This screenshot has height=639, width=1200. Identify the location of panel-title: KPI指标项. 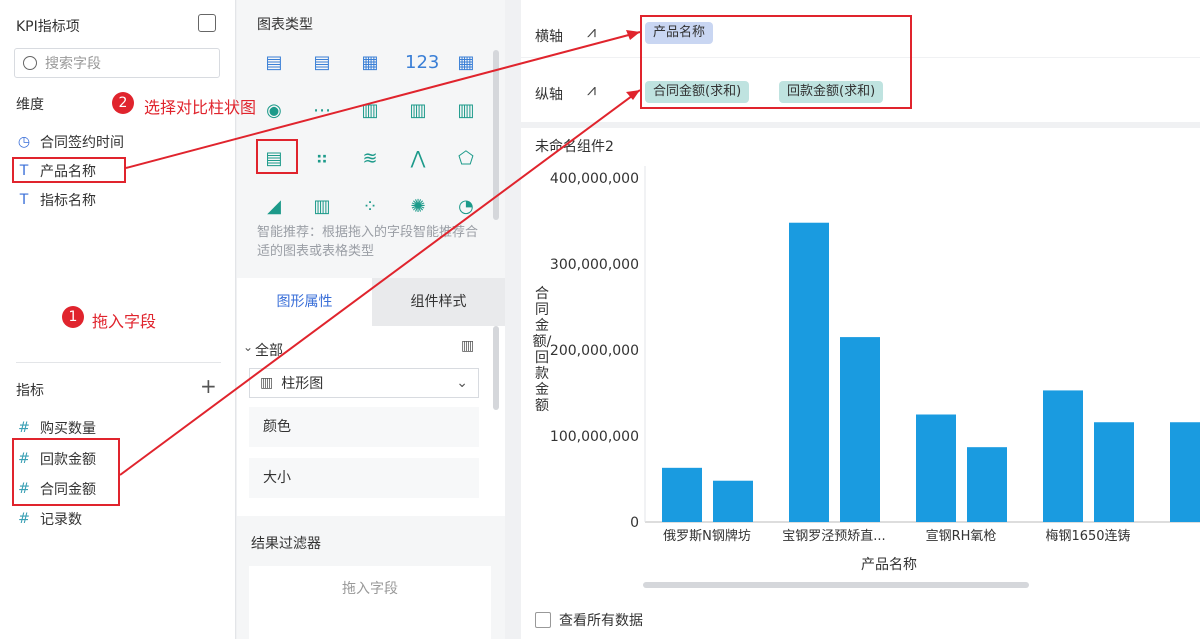
(48, 27).